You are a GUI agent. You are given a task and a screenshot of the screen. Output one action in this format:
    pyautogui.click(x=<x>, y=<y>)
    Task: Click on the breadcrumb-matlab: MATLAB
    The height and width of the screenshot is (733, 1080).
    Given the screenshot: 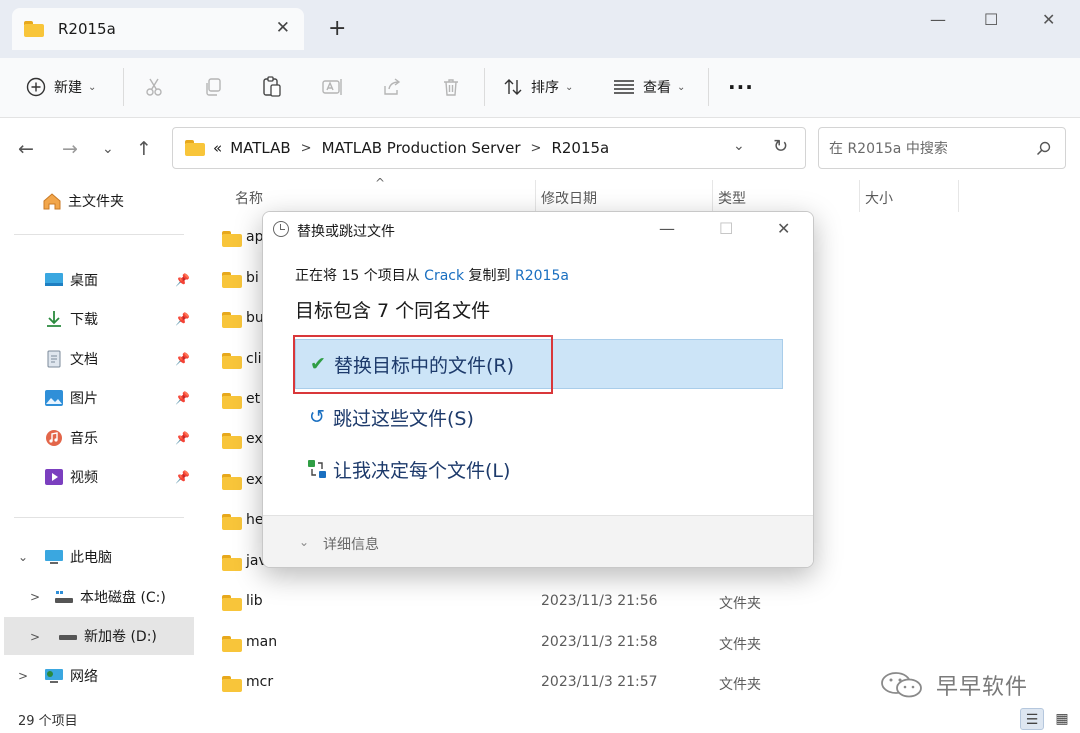 What is the action you would take?
    pyautogui.click(x=260, y=148)
    